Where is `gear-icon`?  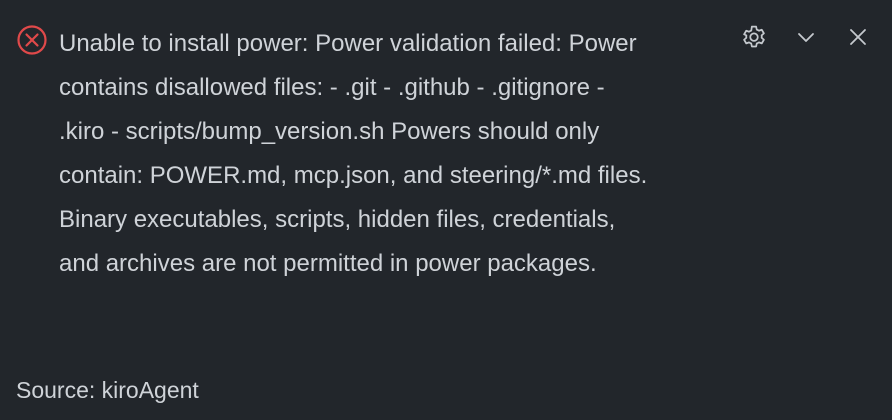 gear-icon is located at coordinates (754, 39).